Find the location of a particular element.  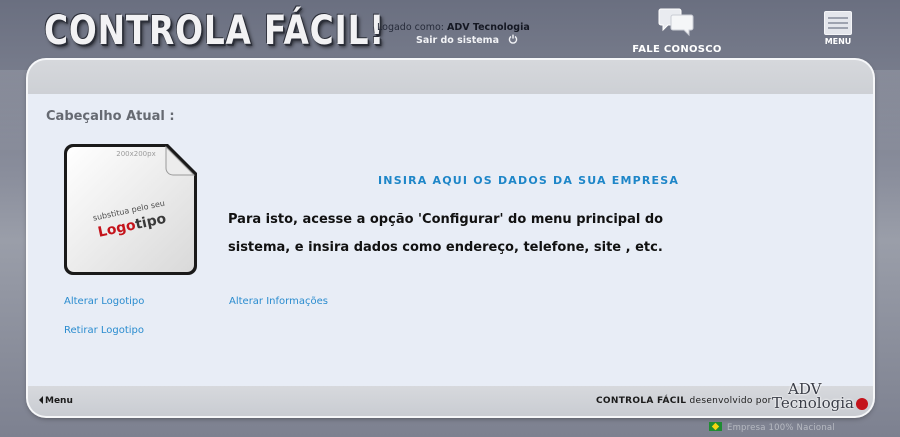

national-company-note: Empresa 100% Nacional is located at coordinates (772, 427).